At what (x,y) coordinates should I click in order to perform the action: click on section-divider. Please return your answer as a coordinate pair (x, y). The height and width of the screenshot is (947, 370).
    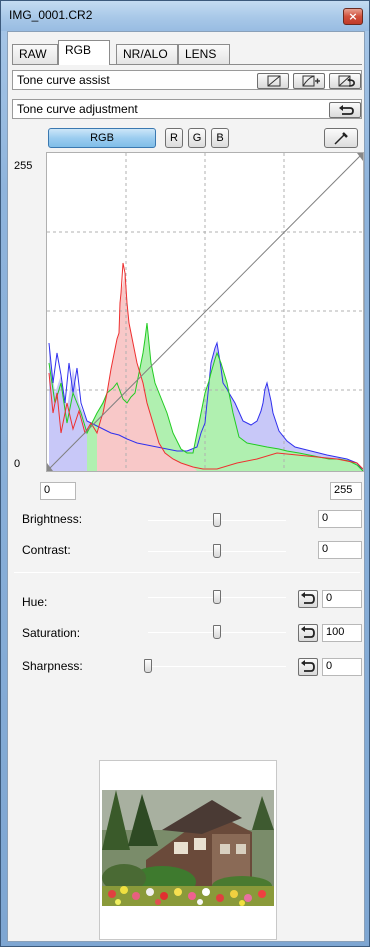
    Looking at the image, I should click on (187, 572).